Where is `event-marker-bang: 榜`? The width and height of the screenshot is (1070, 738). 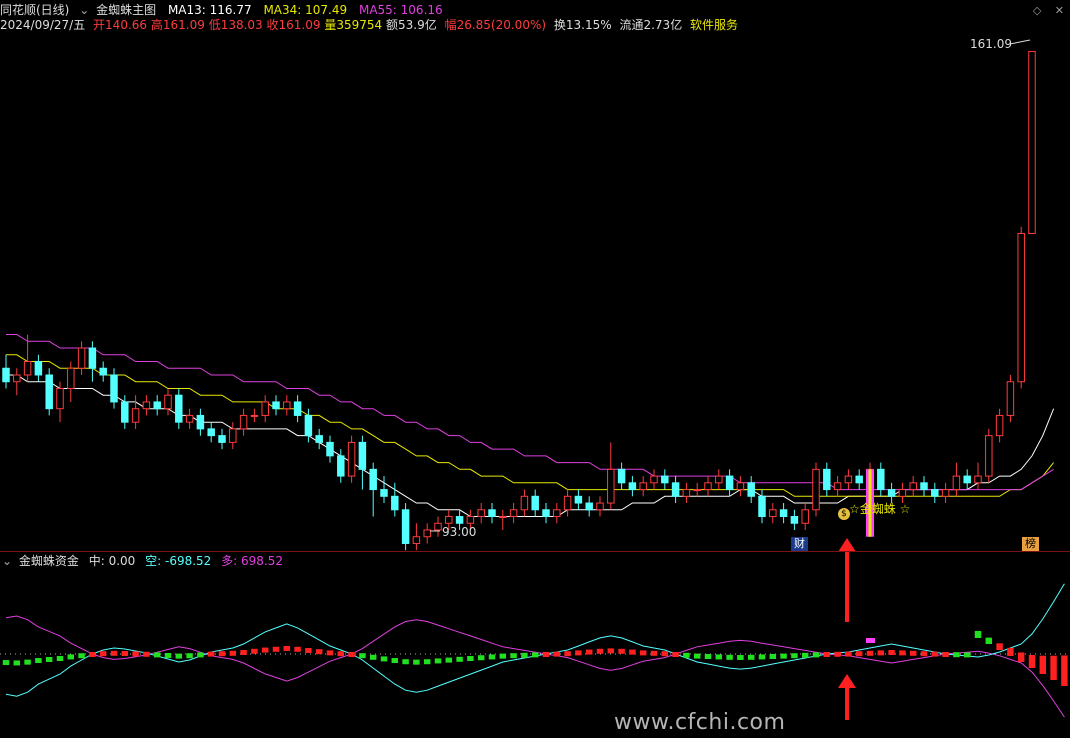 event-marker-bang: 榜 is located at coordinates (1030, 544).